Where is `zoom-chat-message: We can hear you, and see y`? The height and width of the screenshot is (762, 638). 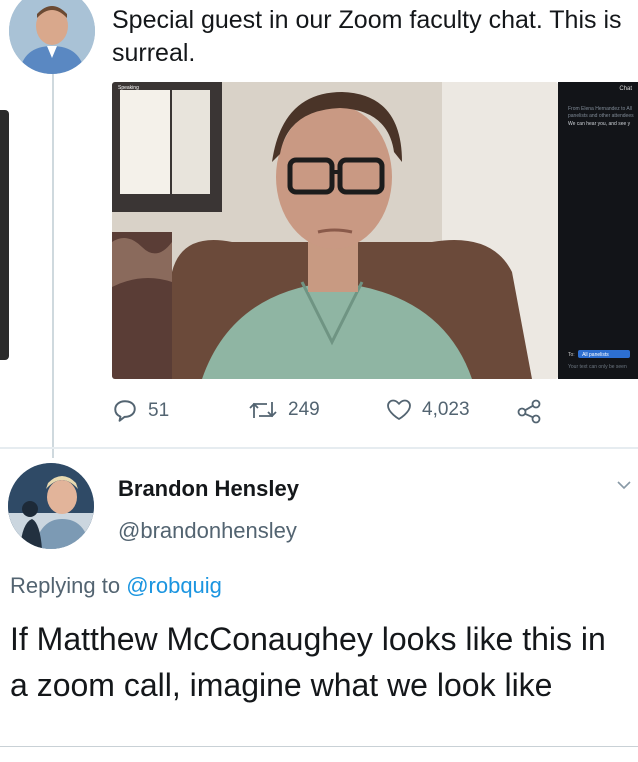
zoom-chat-message: We can hear you, and see y is located at coordinates (599, 124).